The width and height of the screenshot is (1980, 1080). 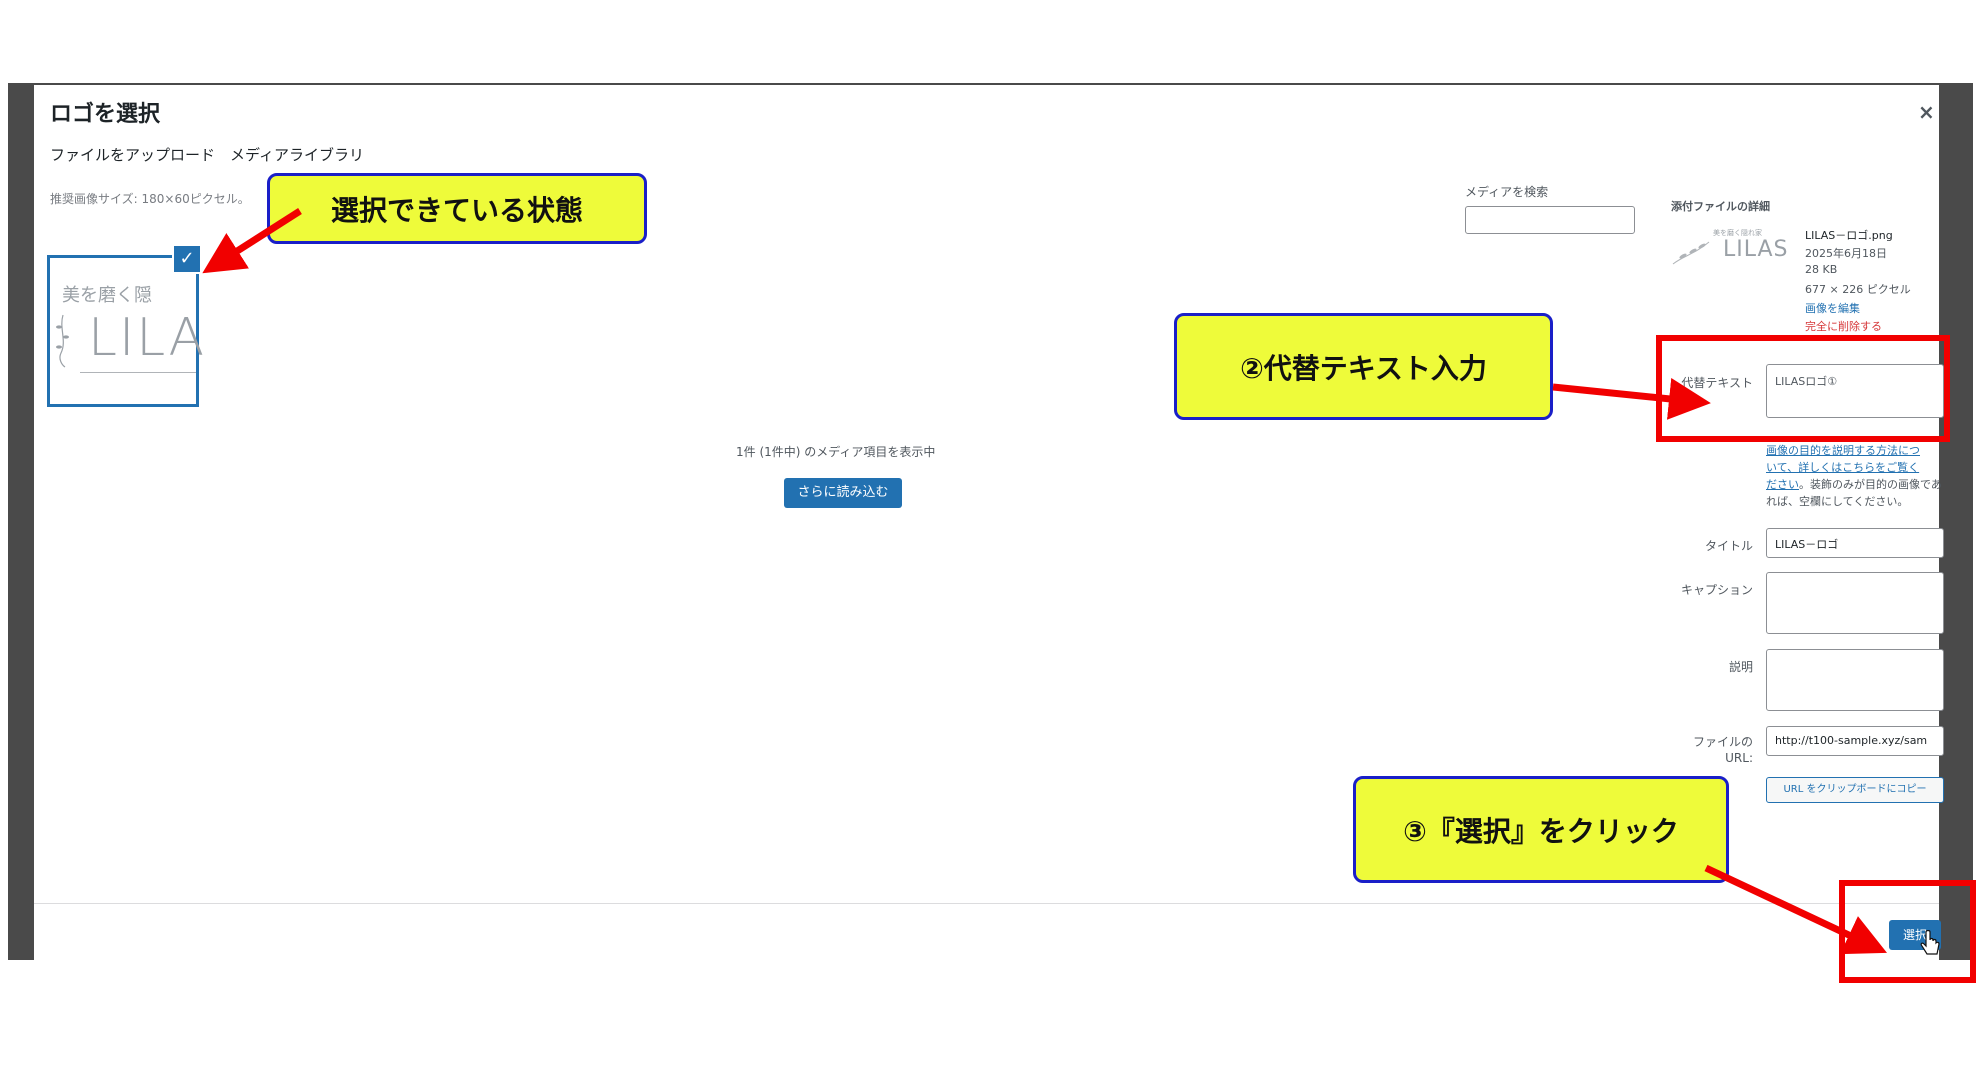 What do you see at coordinates (1855, 741) in the screenshot?
I see `file-url-field: http://t100-sample.xyz/sam` at bounding box center [1855, 741].